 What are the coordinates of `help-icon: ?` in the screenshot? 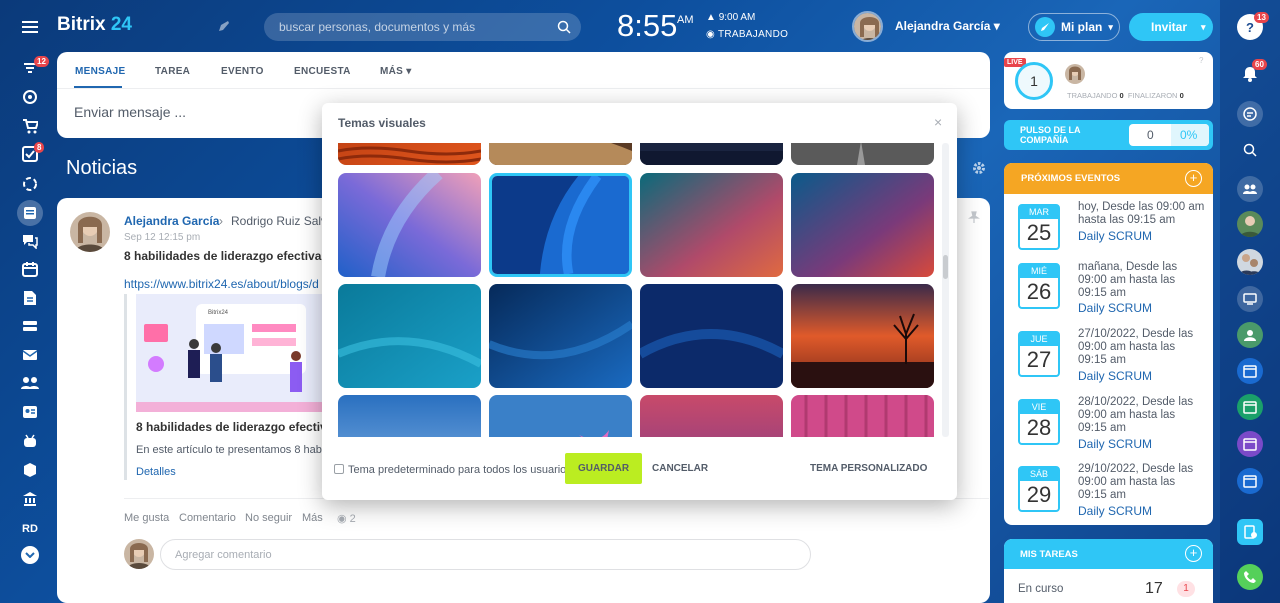 It's located at (1201, 60).